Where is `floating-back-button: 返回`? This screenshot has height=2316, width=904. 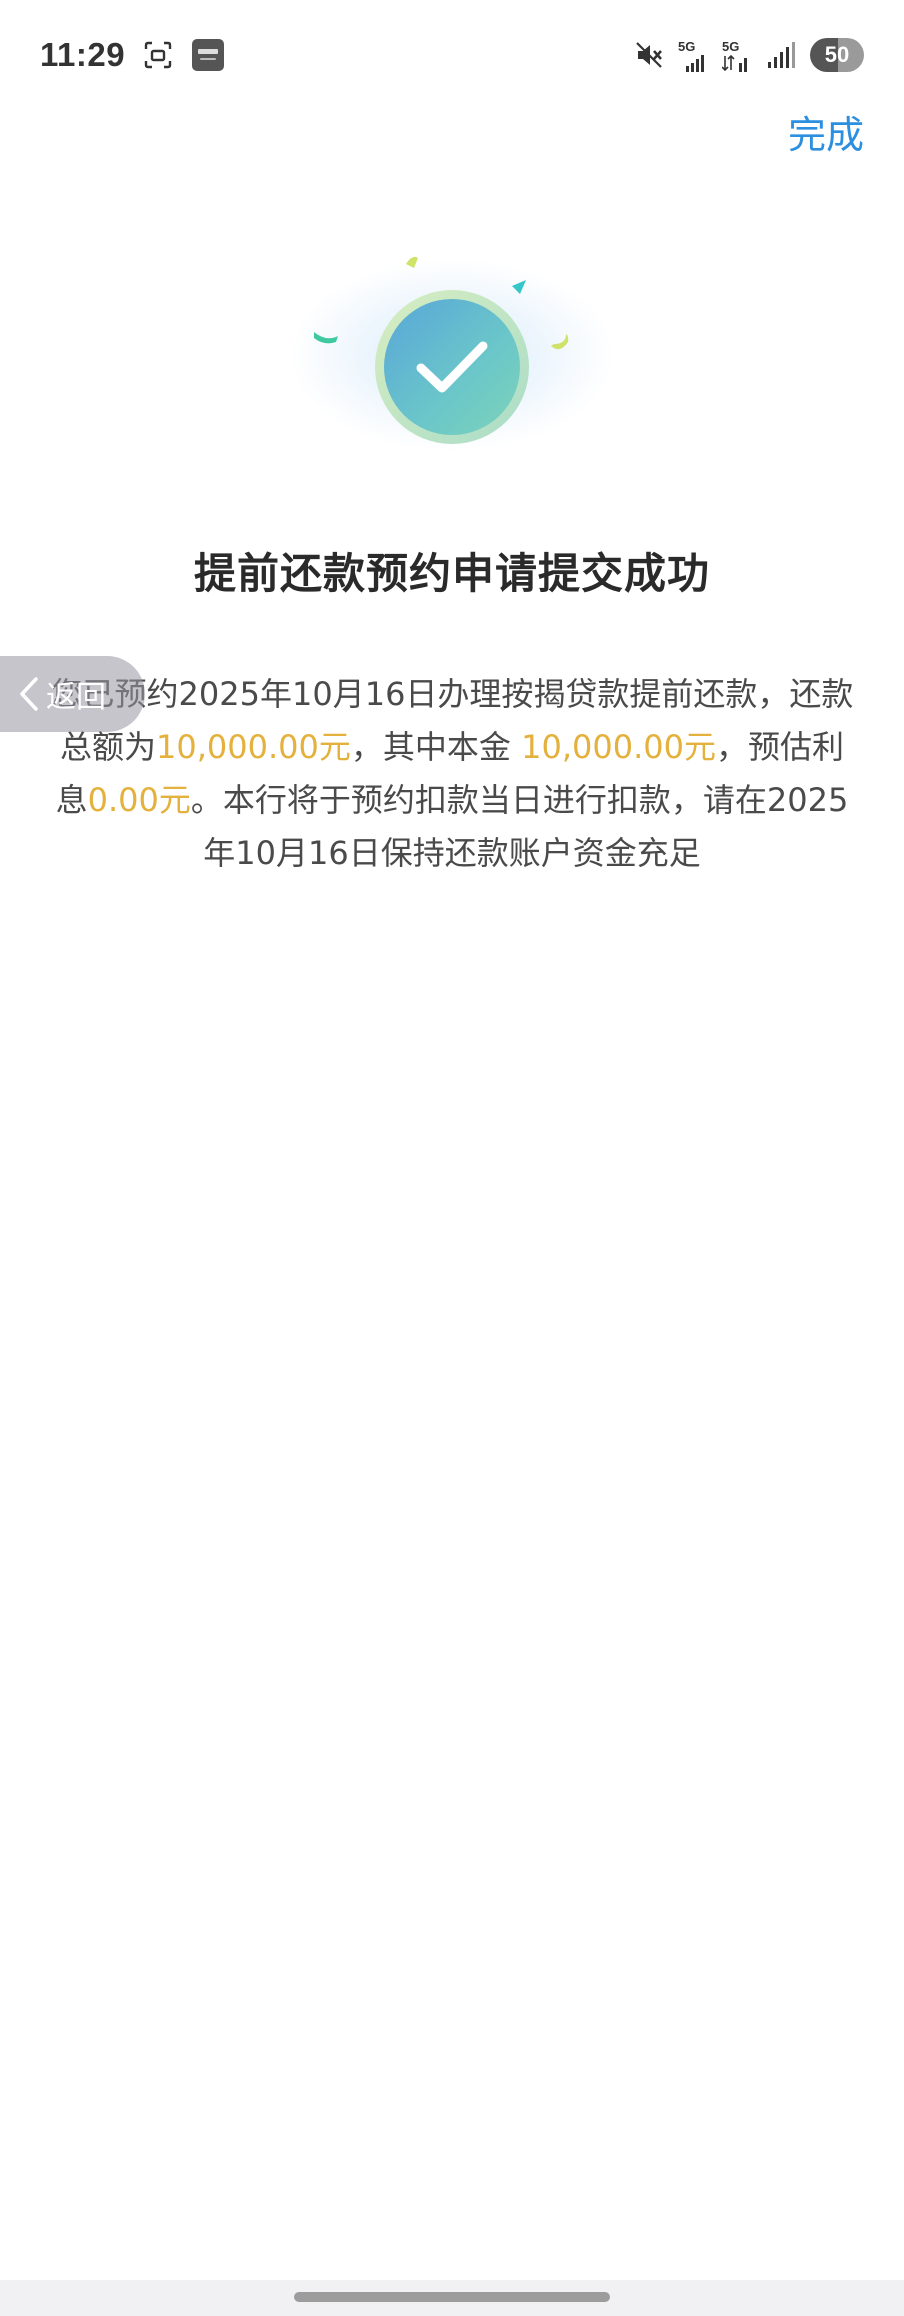
floating-back-button: 返回 is located at coordinates (72, 694).